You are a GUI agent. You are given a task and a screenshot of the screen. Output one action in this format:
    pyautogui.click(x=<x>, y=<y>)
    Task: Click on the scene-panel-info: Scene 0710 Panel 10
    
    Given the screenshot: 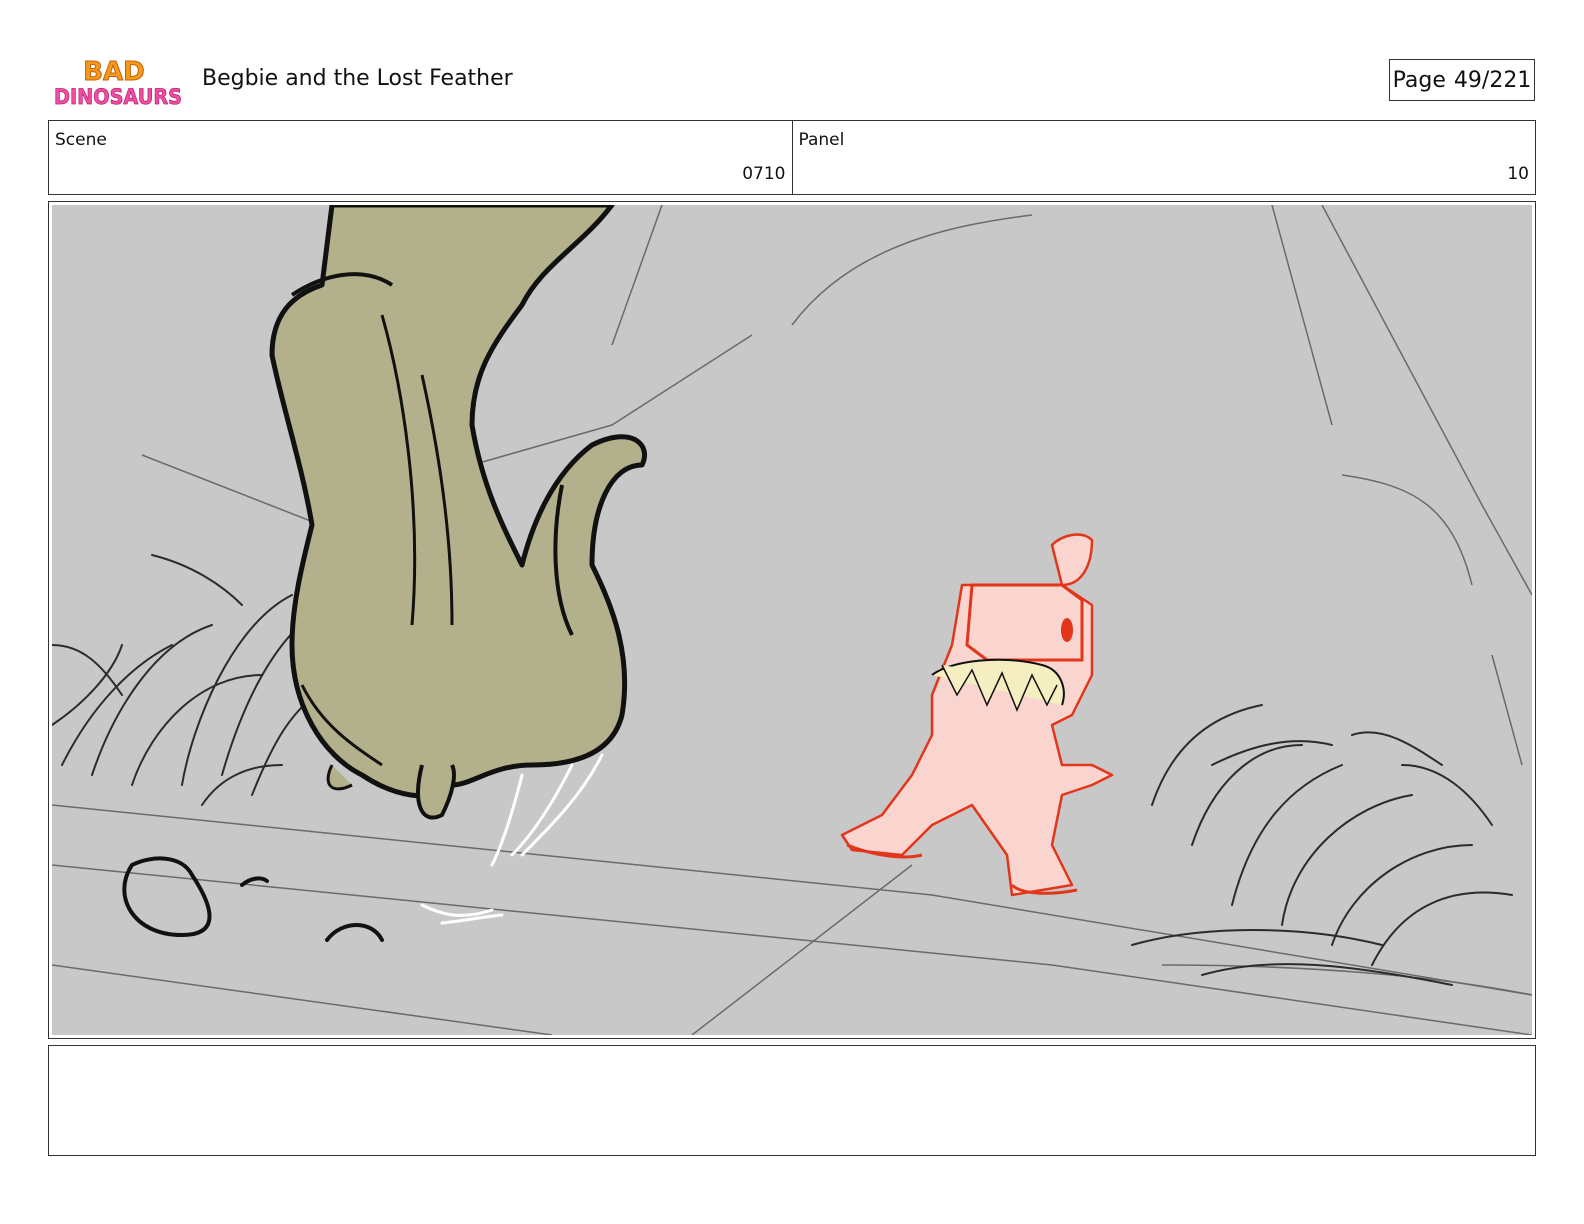 What is the action you would take?
    pyautogui.click(x=792, y=157)
    